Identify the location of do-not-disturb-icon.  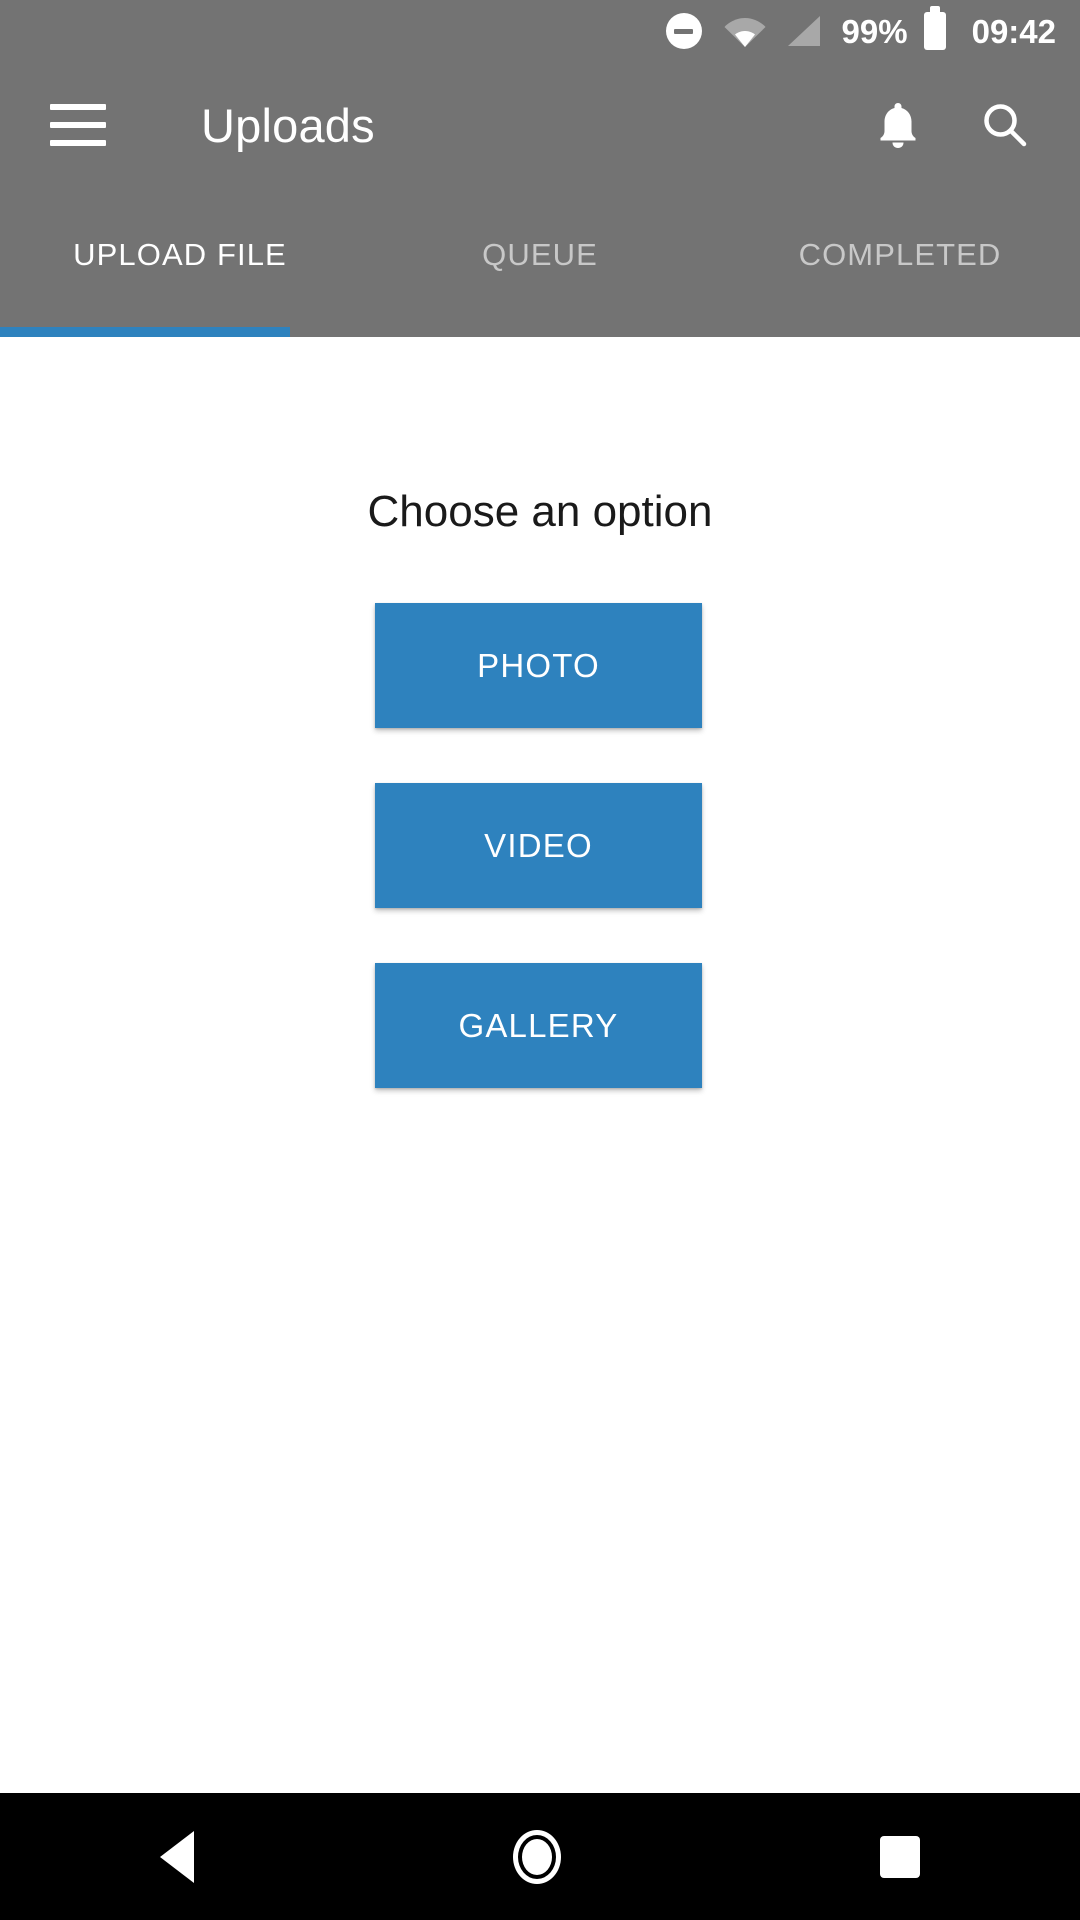
(683, 31).